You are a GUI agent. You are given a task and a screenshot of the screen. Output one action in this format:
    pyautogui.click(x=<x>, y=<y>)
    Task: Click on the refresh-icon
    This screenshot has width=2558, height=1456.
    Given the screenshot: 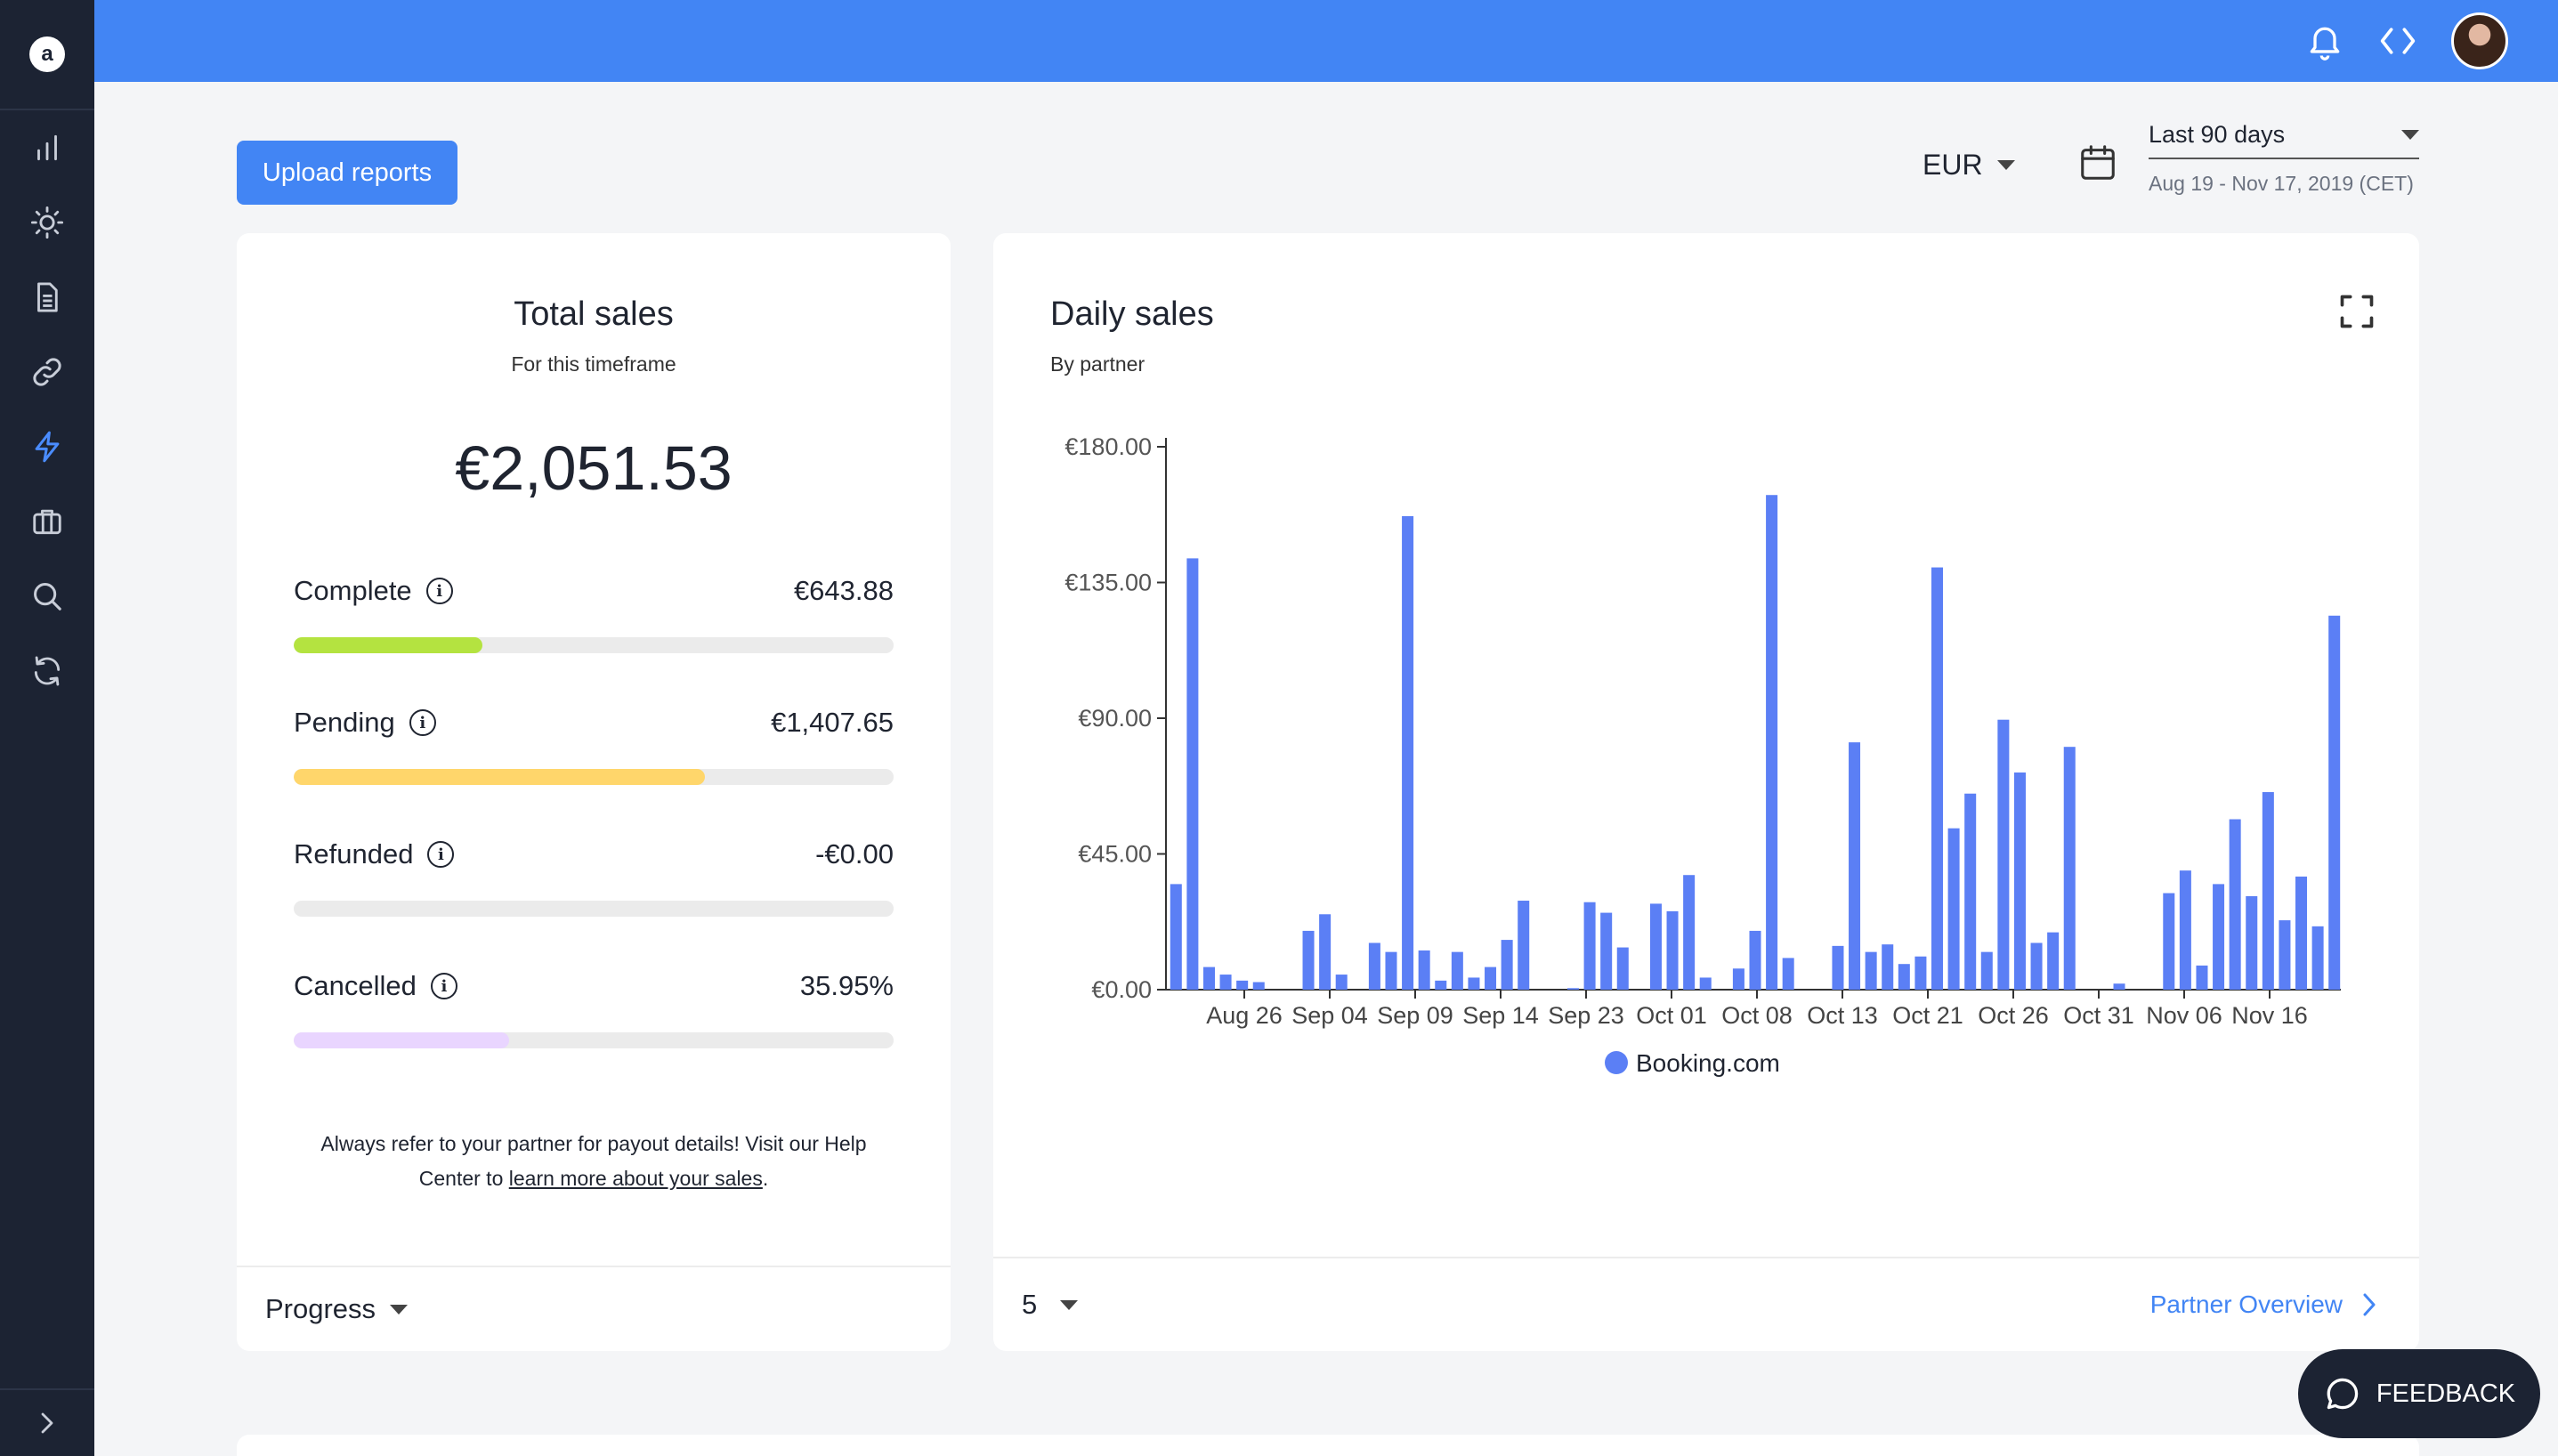 What is the action you would take?
    pyautogui.click(x=47, y=671)
    